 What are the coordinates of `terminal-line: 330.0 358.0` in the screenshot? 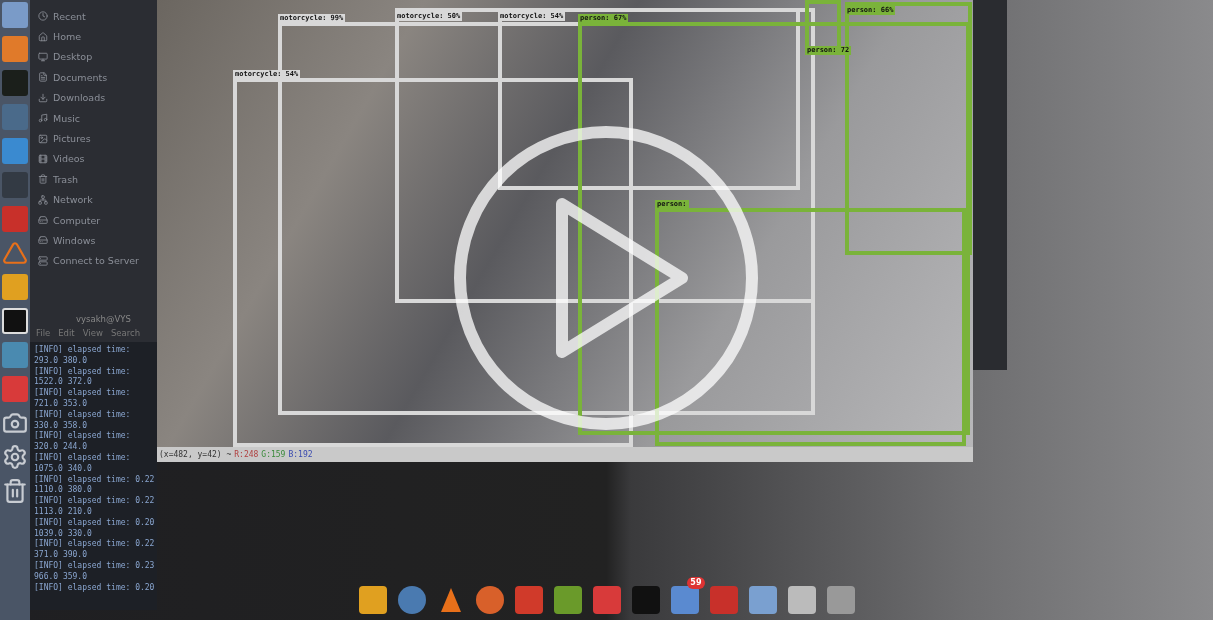 It's located at (61, 425).